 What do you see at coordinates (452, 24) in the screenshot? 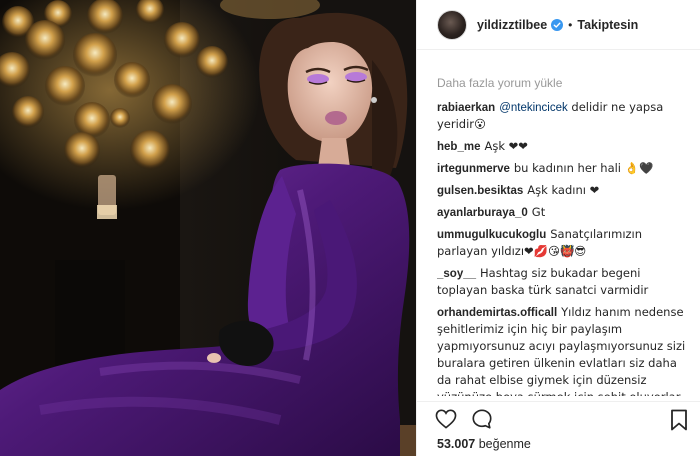
I see `avatar` at bounding box center [452, 24].